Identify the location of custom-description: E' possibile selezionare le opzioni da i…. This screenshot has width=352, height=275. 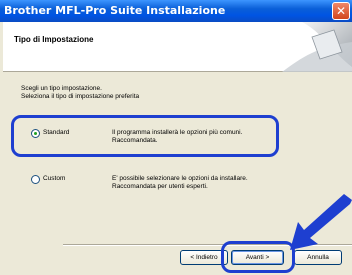
(180, 183).